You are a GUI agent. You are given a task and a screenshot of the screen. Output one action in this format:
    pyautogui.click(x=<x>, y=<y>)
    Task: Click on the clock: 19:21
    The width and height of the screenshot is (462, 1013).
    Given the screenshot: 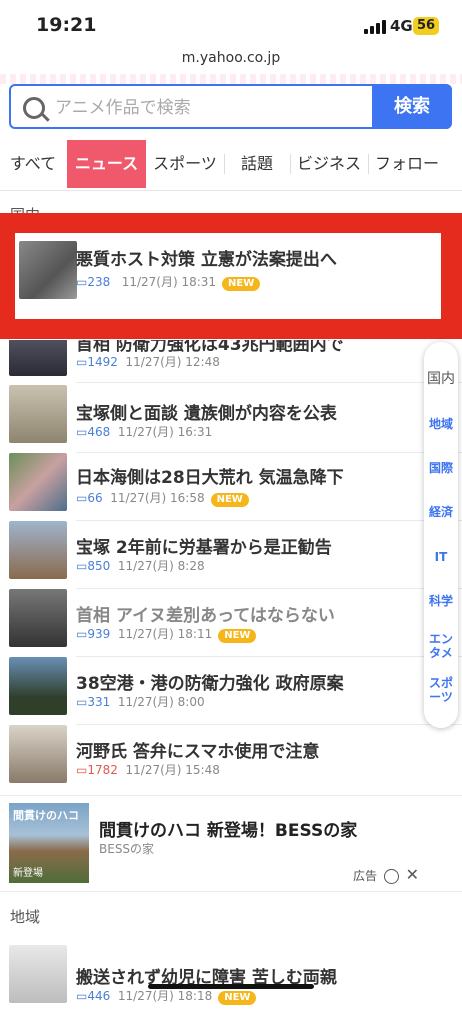 What is the action you would take?
    pyautogui.click(x=66, y=25)
    